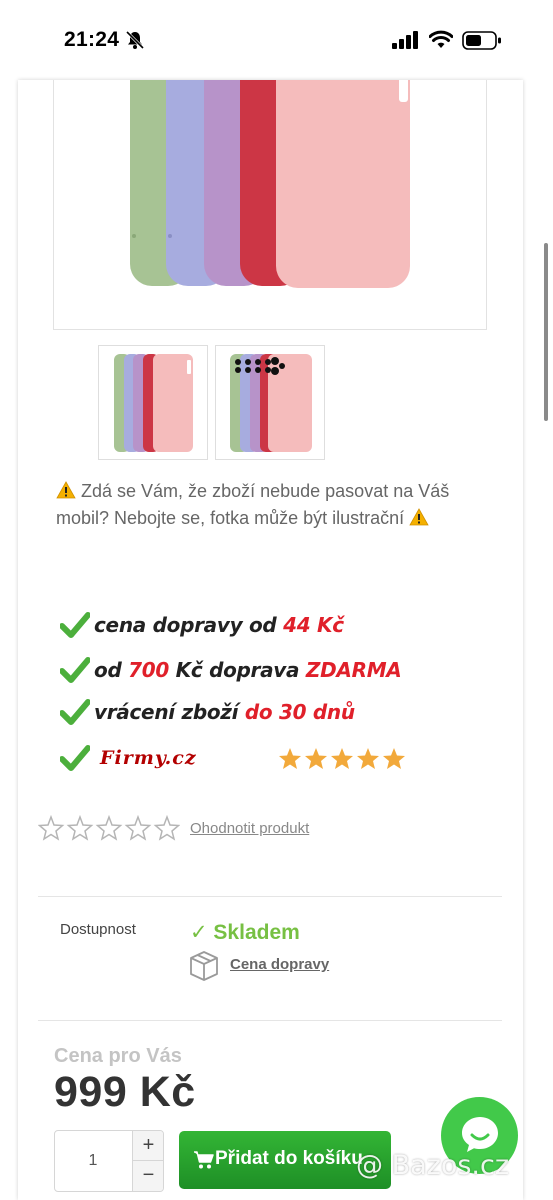 The image size is (553, 1200). I want to click on perk-text: od, so click(111, 670).